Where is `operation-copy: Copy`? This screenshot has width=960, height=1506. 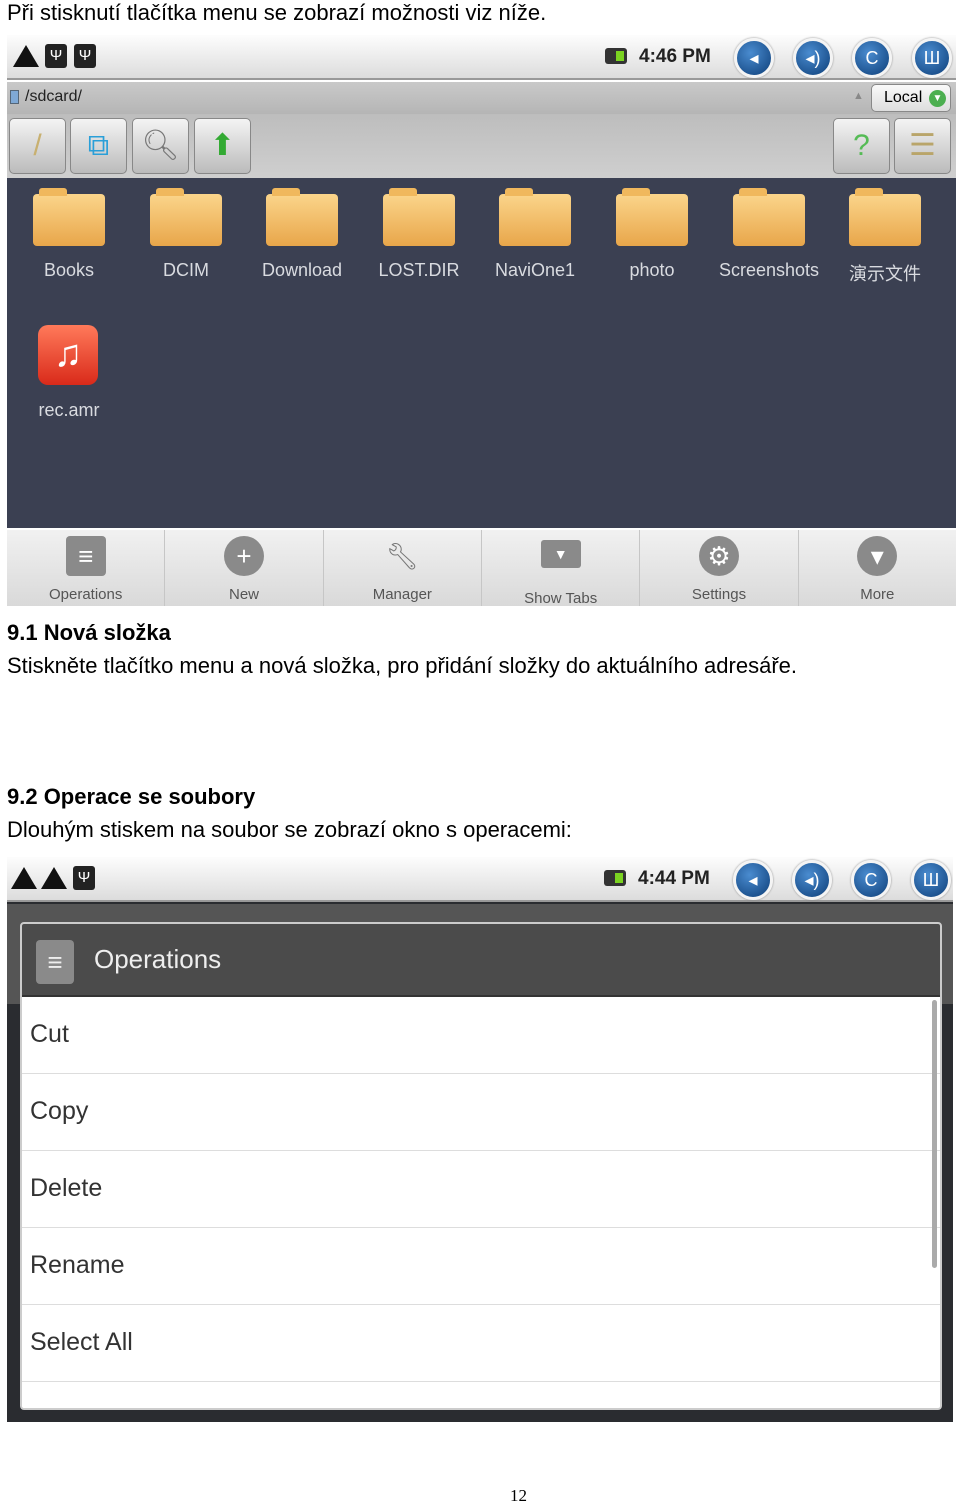 operation-copy: Copy is located at coordinates (481, 1112).